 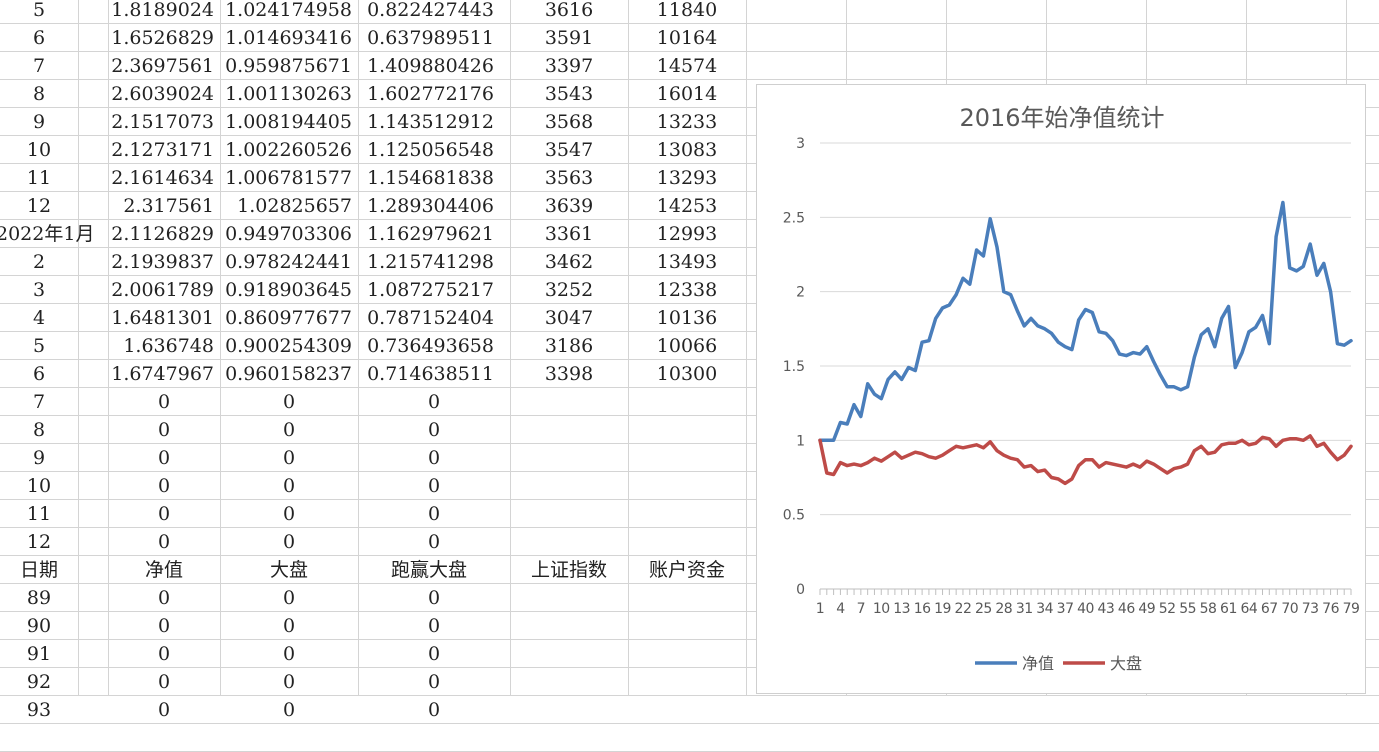 I want to click on table-cell: 7, so click(x=39, y=66).